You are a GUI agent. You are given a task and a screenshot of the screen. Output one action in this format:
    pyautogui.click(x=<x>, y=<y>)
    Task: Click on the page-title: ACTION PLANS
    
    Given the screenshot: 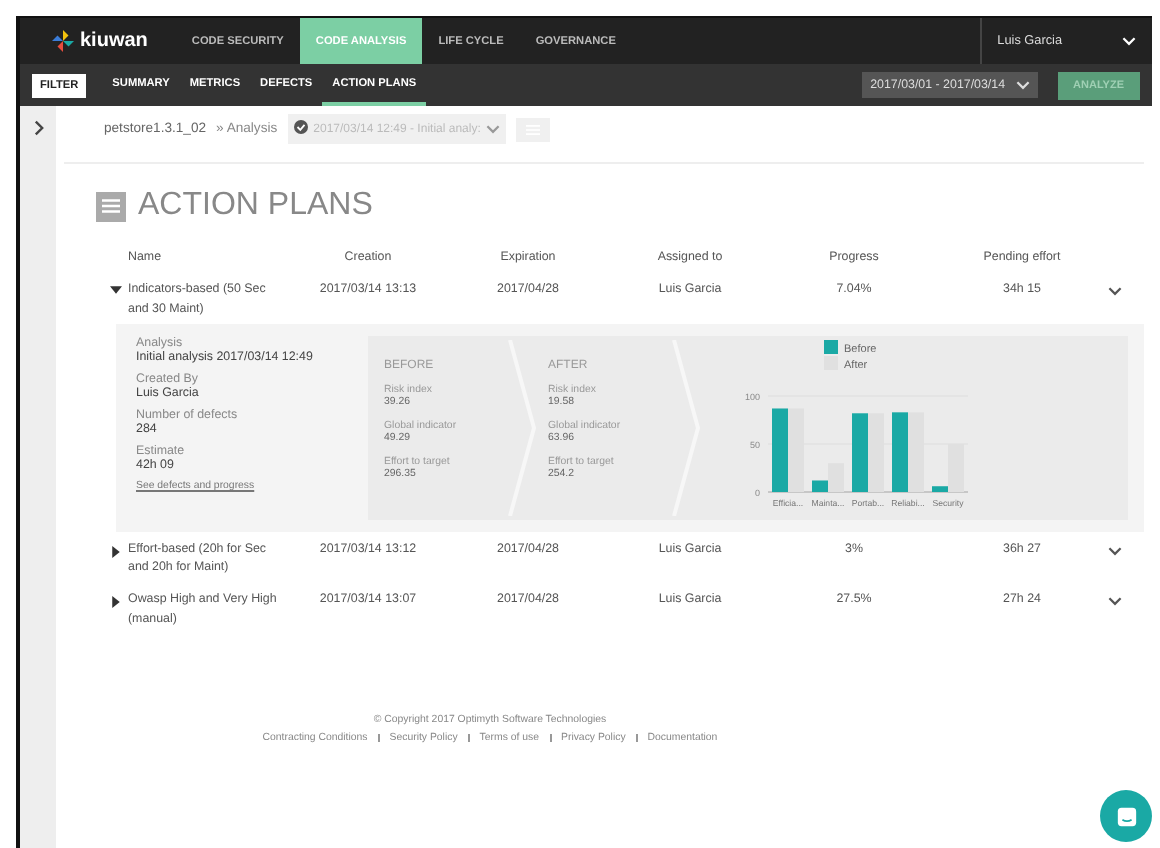 What is the action you would take?
    pyautogui.click(x=255, y=206)
    